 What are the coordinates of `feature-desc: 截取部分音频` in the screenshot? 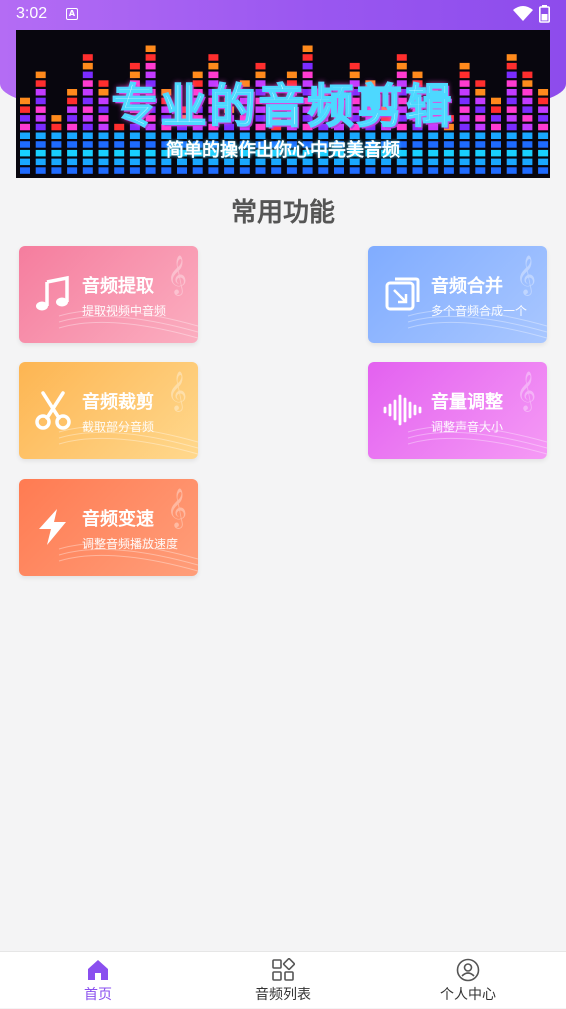 It's located at (118, 427).